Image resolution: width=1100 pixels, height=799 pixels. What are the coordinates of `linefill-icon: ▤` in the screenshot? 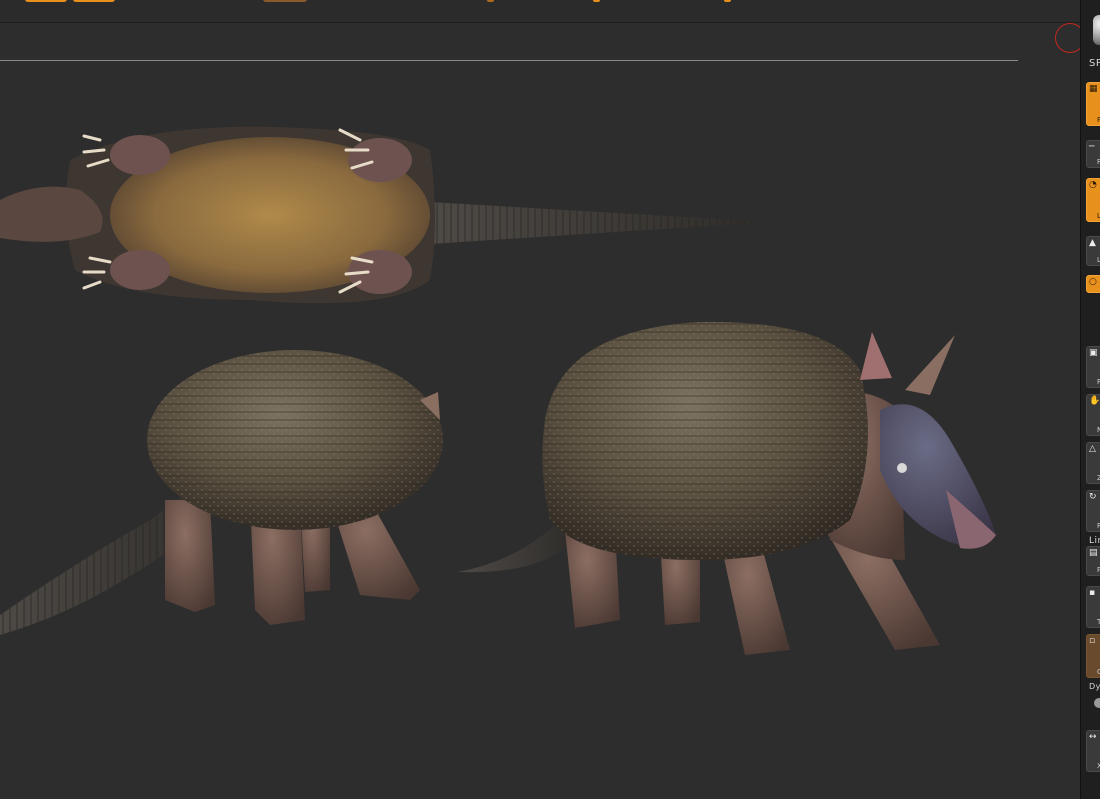 It's located at (1093, 553).